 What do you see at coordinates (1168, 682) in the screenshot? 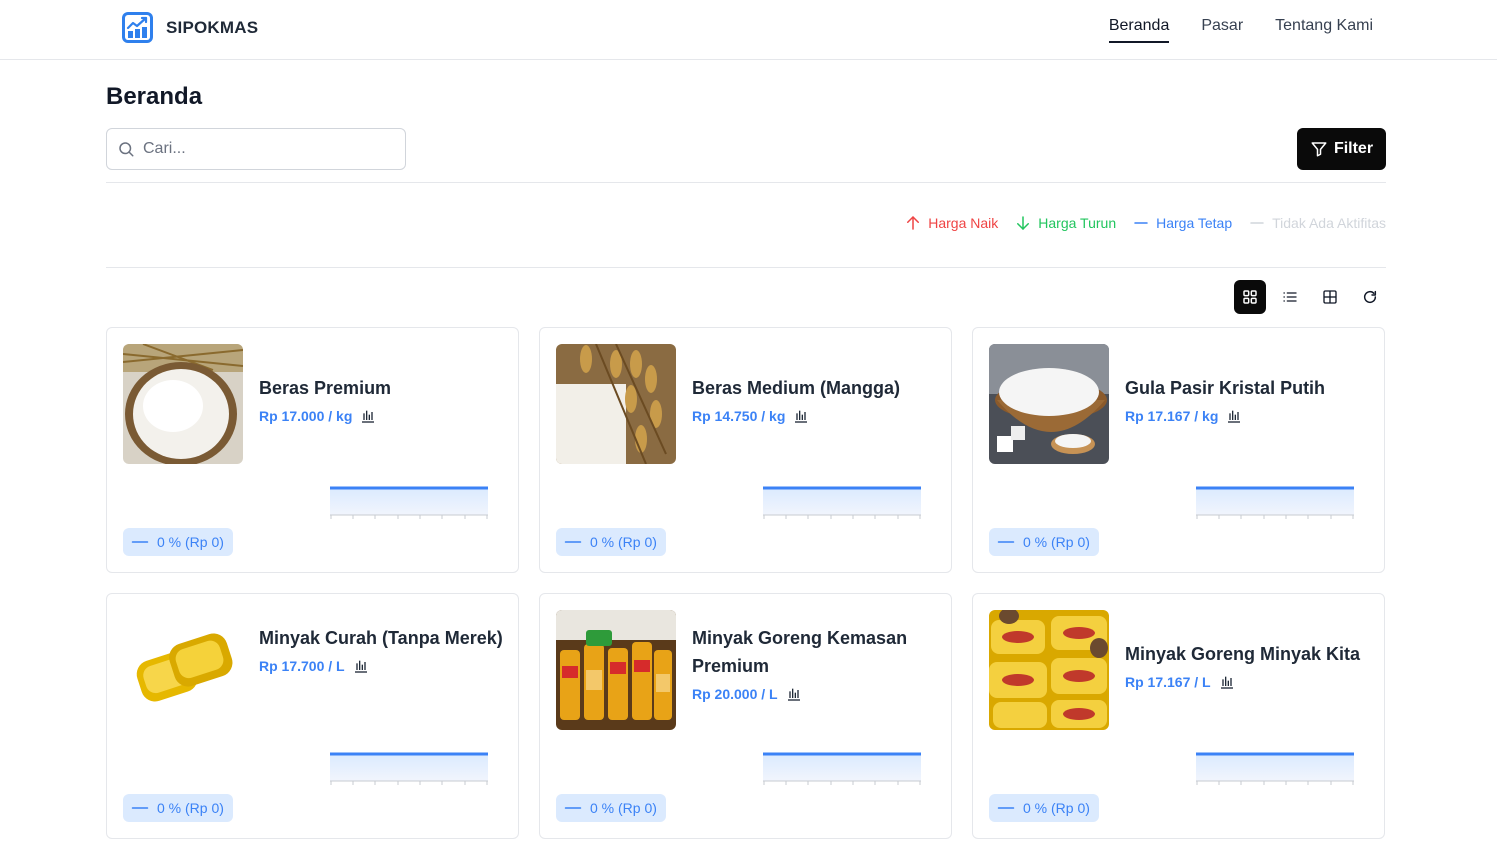
I see `price-label: Rp 17.167 / L` at bounding box center [1168, 682].